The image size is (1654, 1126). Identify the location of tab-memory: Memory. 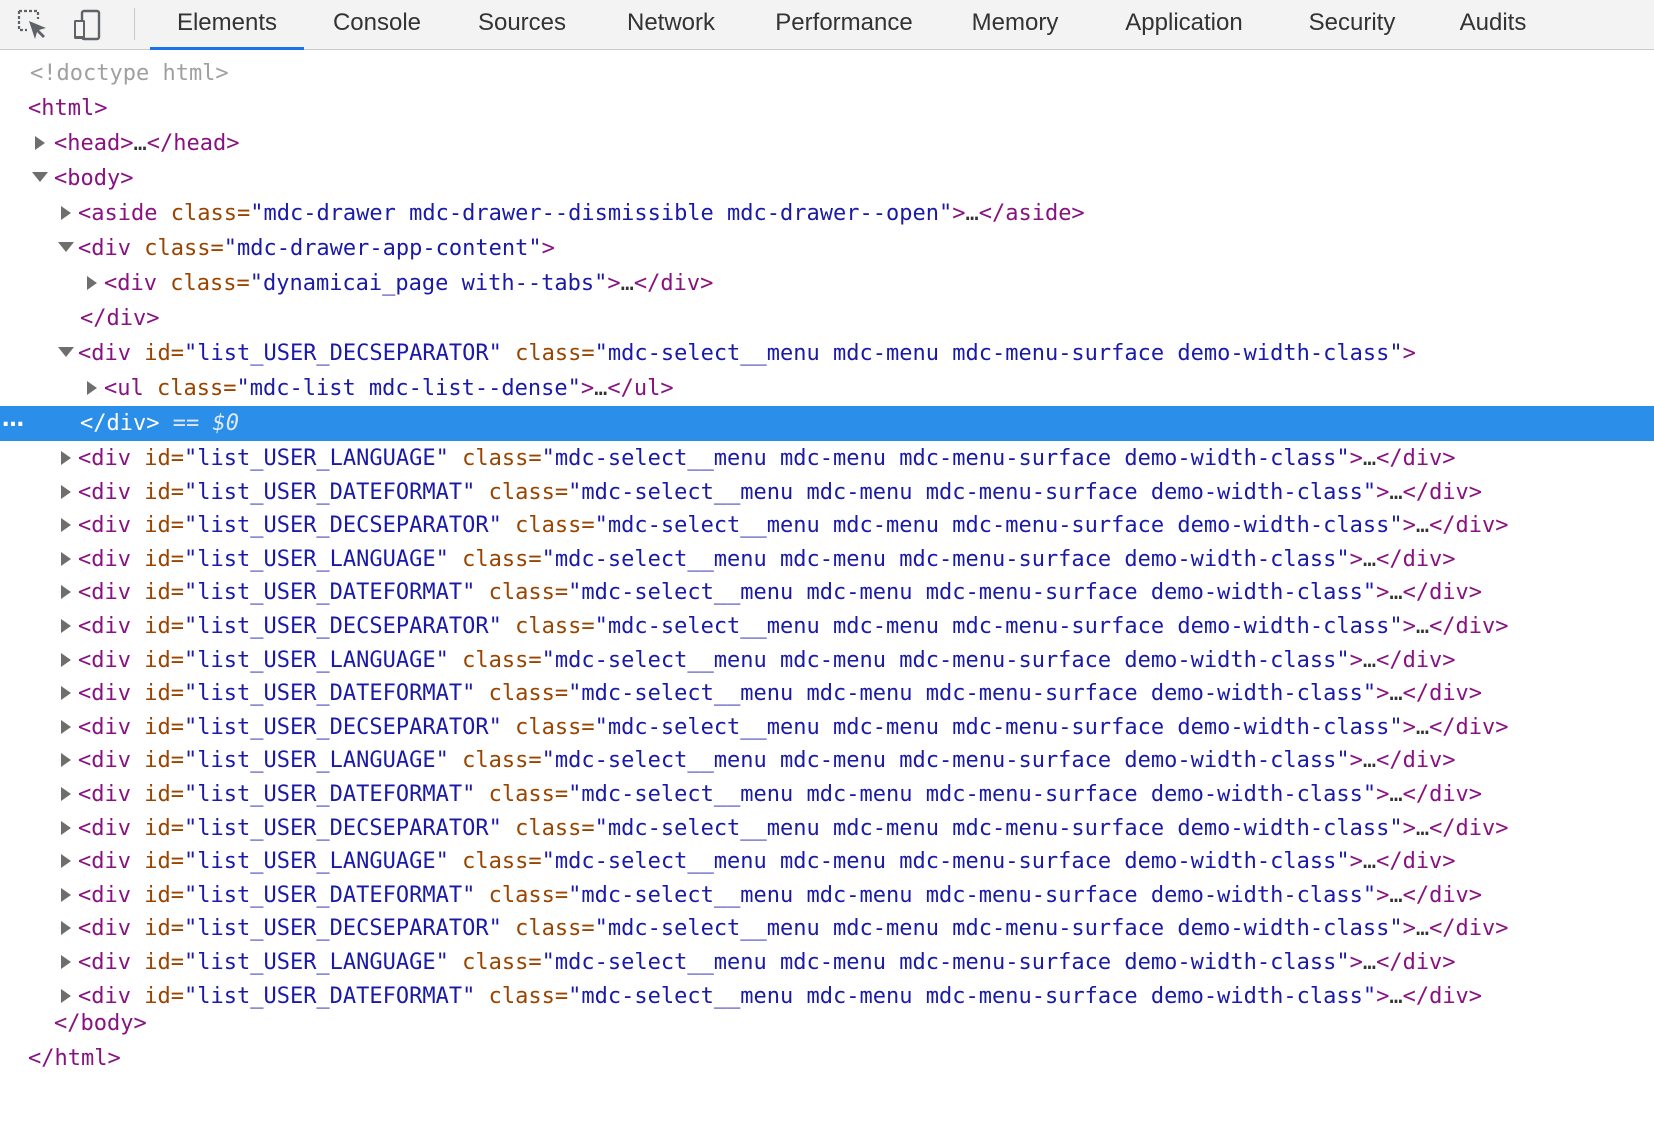
(1015, 25).